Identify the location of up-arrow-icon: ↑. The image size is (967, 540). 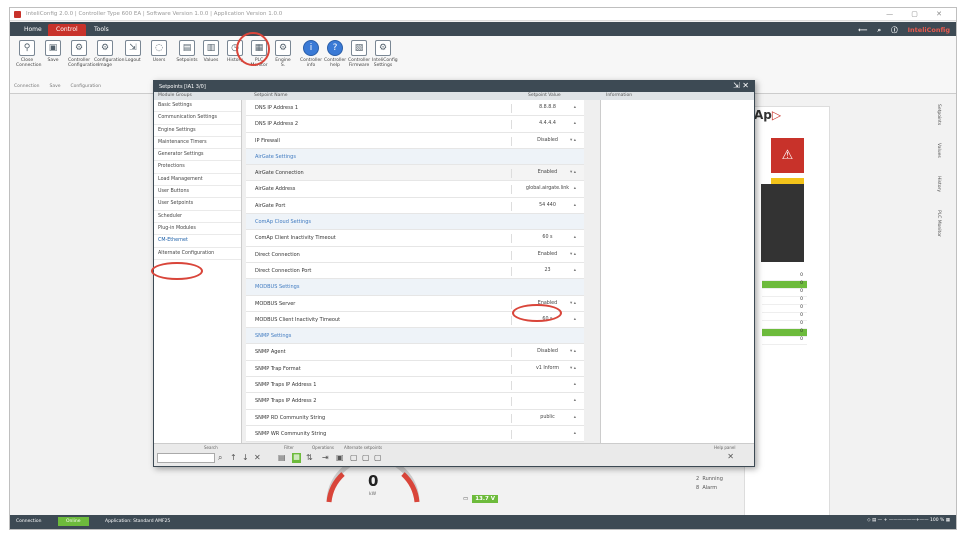
(233, 457).